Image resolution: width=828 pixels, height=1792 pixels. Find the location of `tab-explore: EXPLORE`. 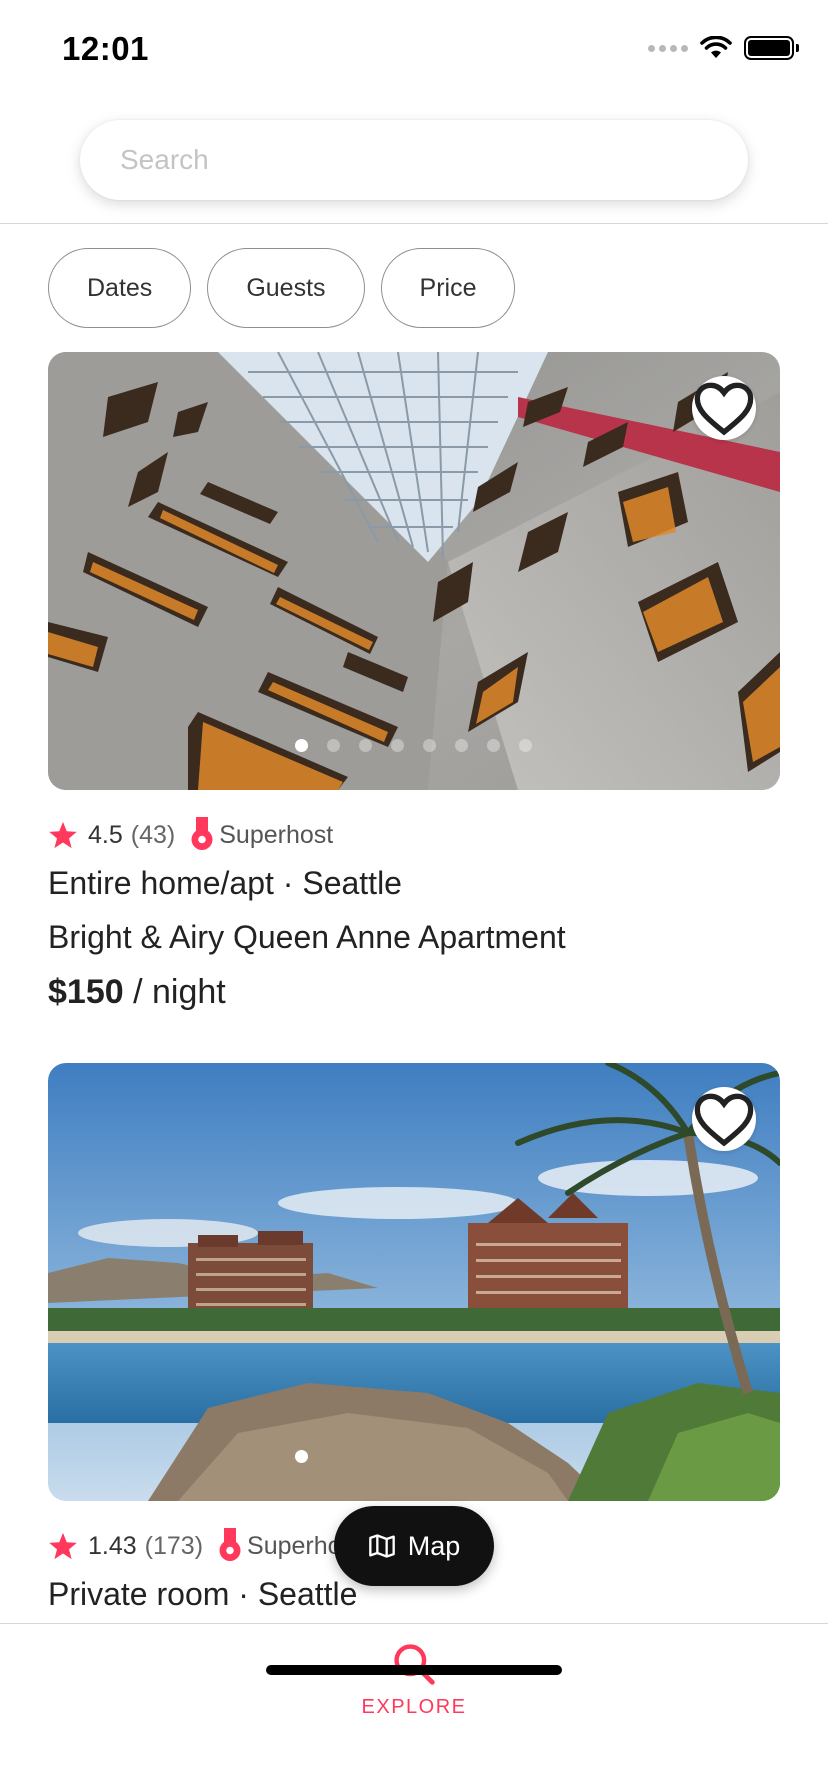

tab-explore: EXPLORE is located at coordinates (414, 1680).